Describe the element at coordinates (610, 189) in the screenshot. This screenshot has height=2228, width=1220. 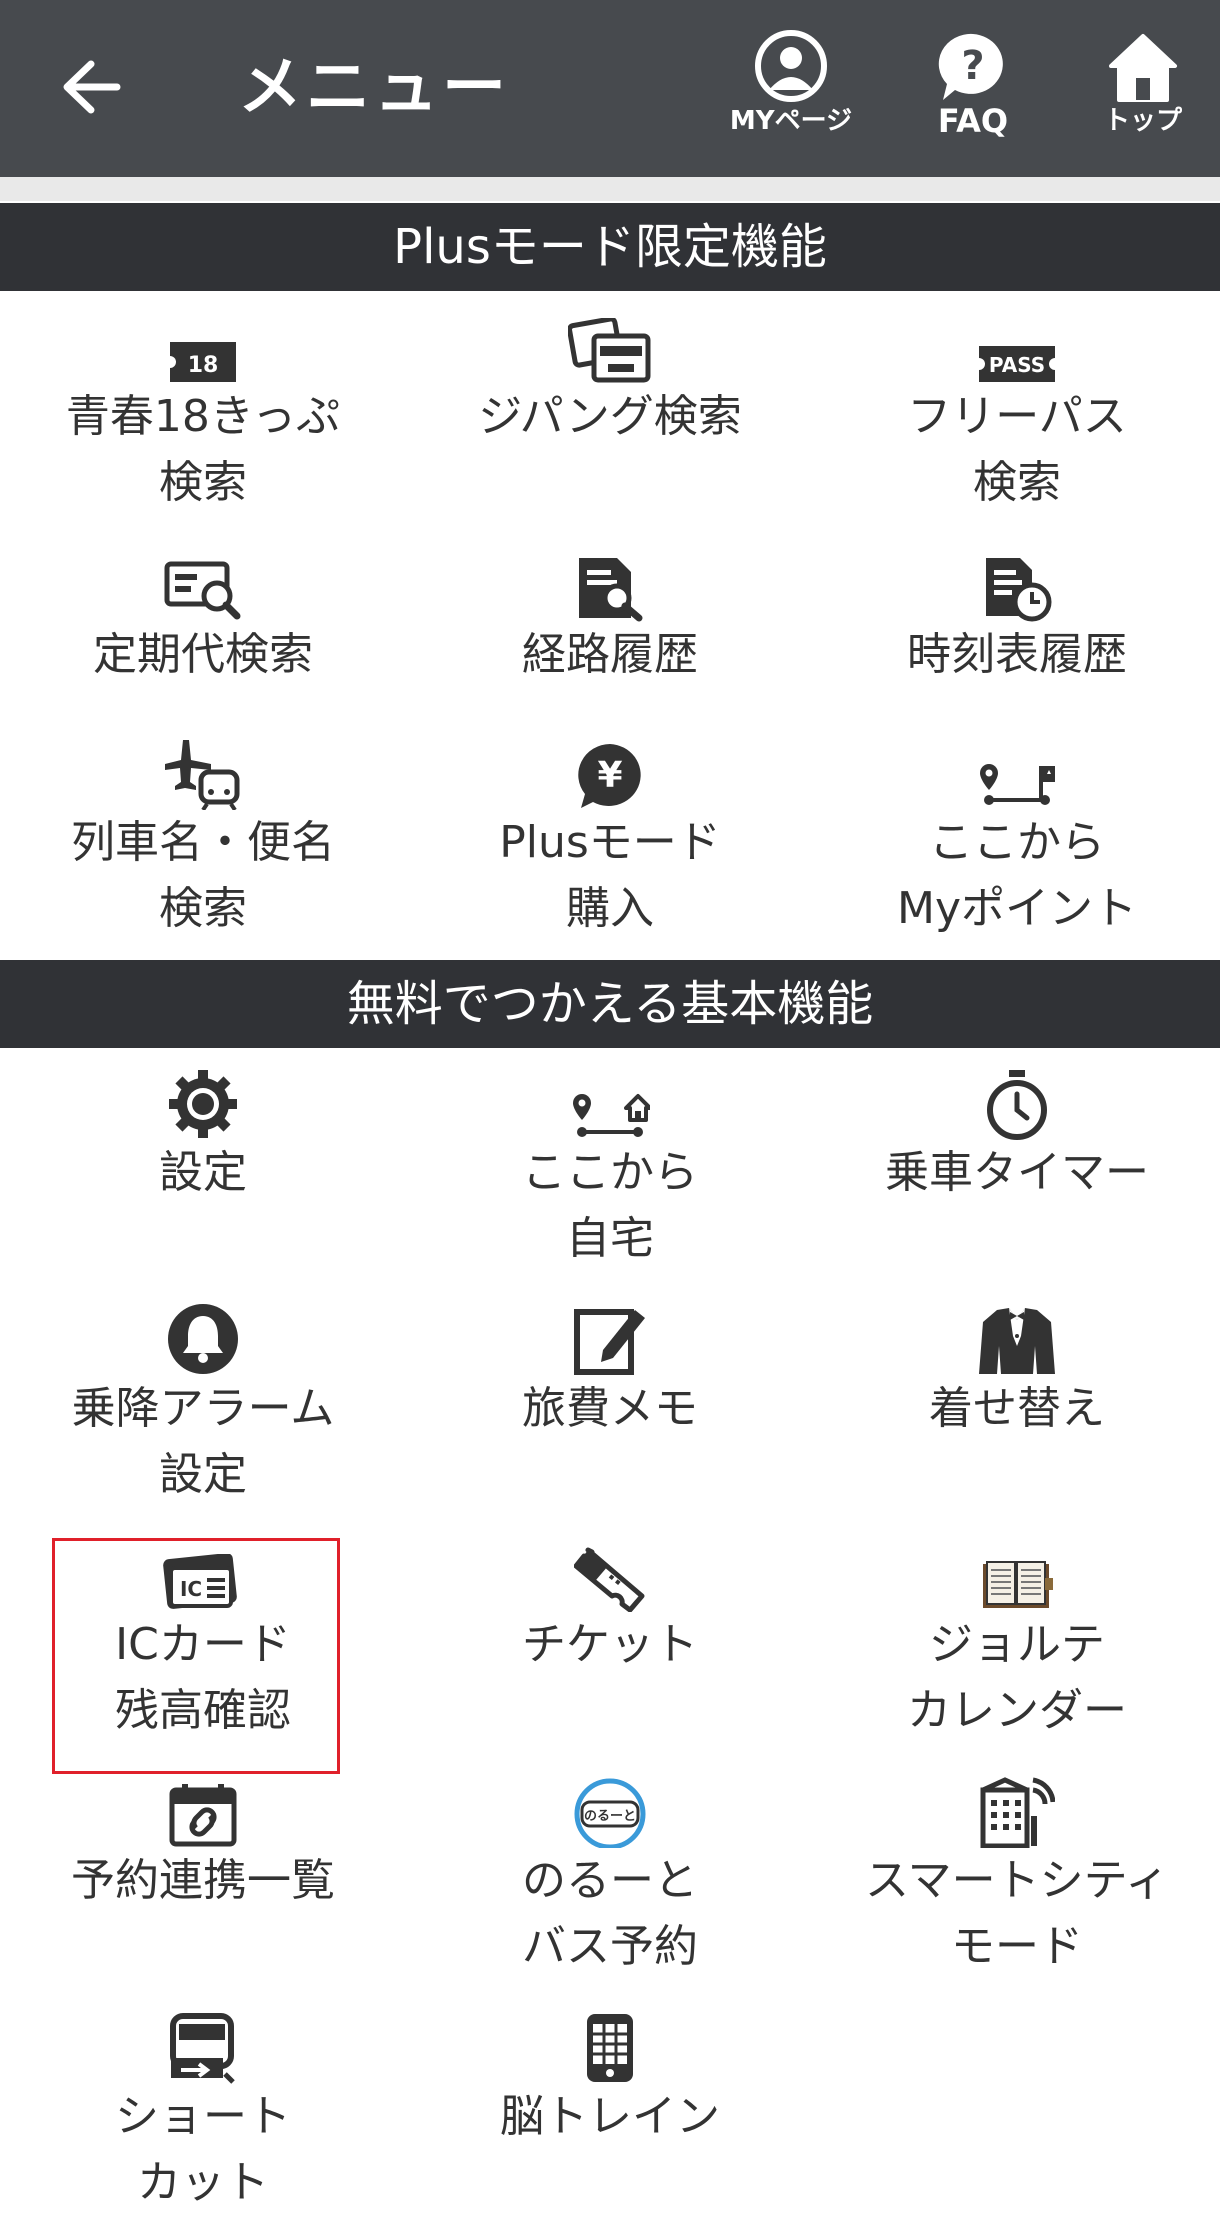
I see `header-divider` at that location.